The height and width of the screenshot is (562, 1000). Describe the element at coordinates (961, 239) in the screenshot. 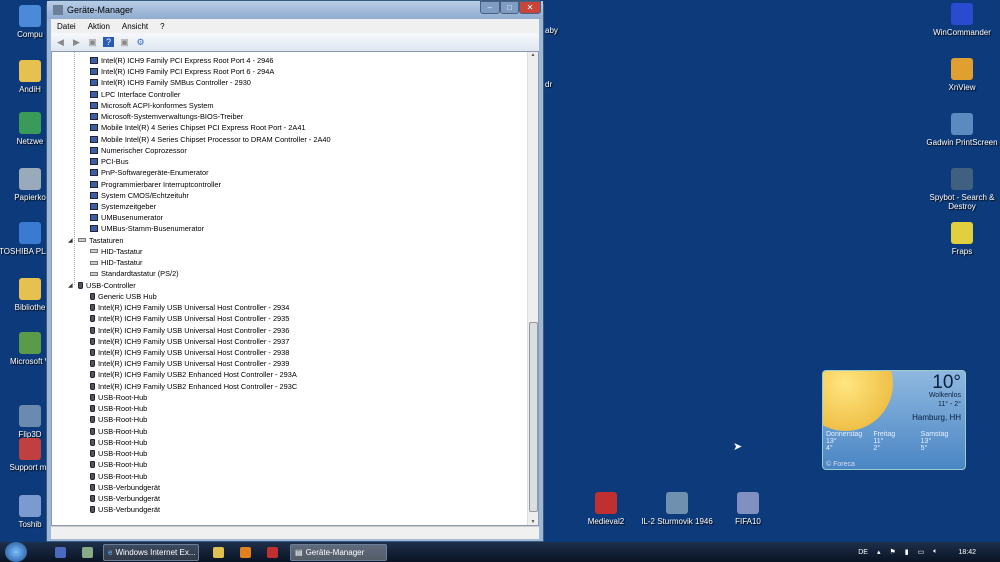

I see `desktop-icon: Fraps` at that location.